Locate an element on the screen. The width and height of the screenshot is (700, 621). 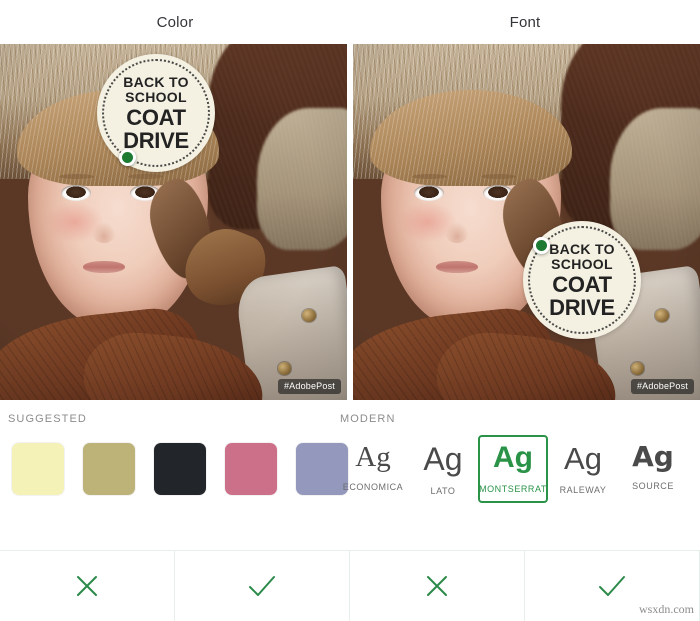
font-option-label: RALEWAY is located at coordinates (583, 489).